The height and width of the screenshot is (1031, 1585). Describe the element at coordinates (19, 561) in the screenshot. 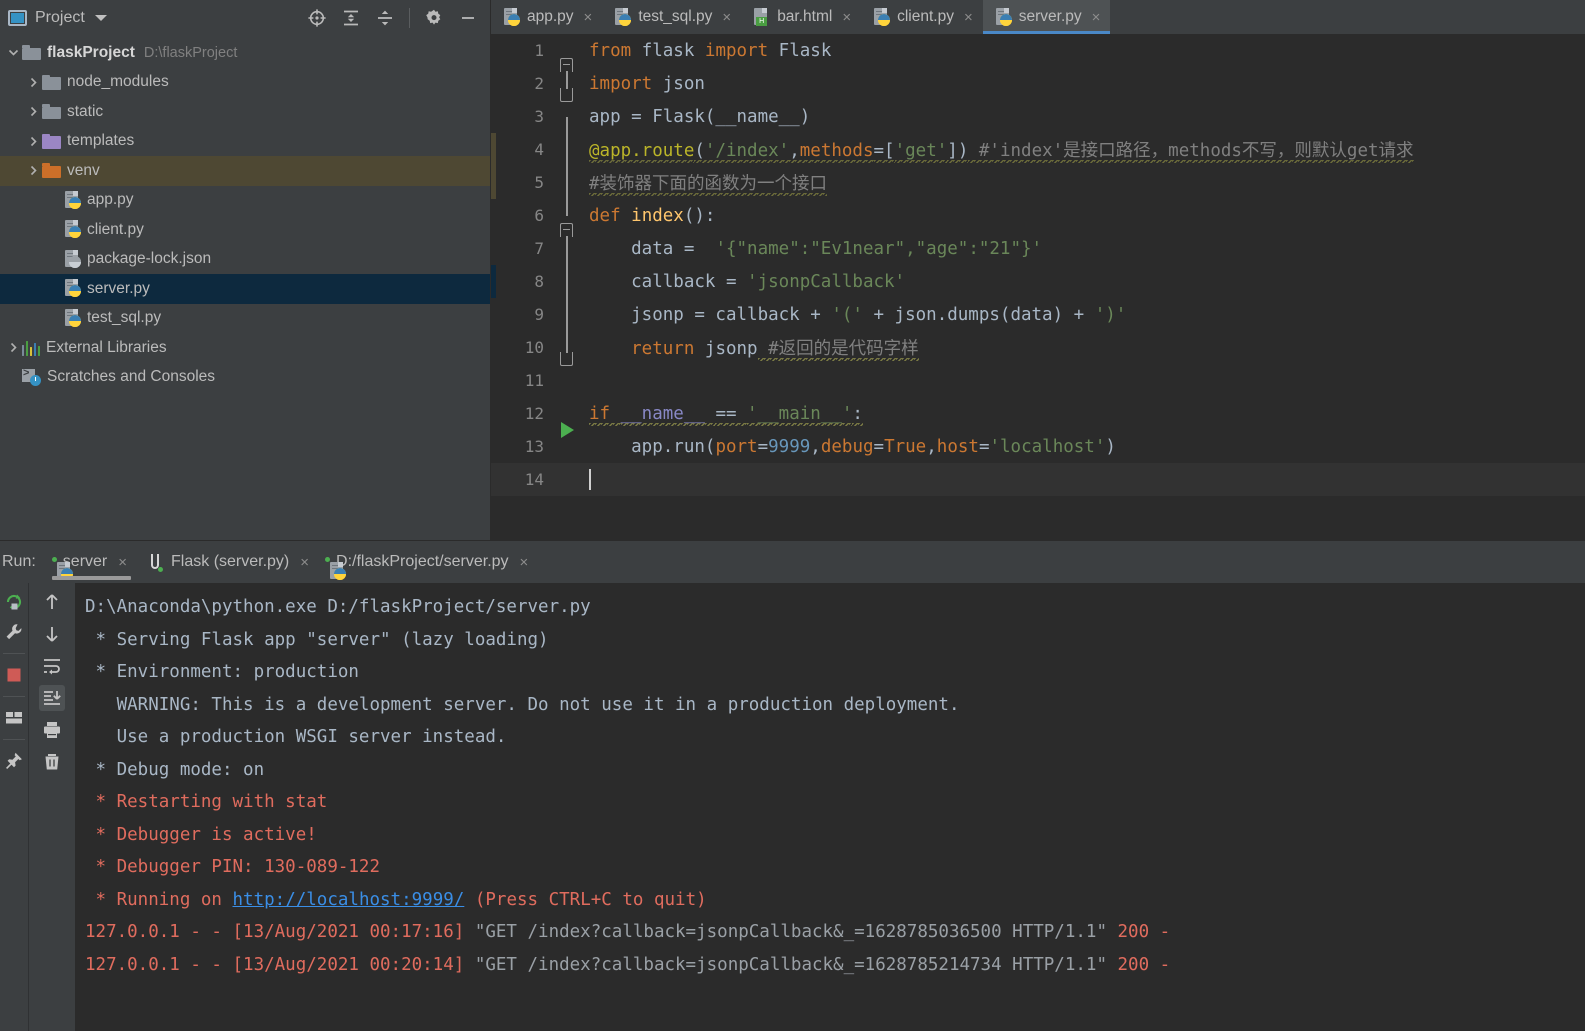

I see `run-label: Run:` at that location.